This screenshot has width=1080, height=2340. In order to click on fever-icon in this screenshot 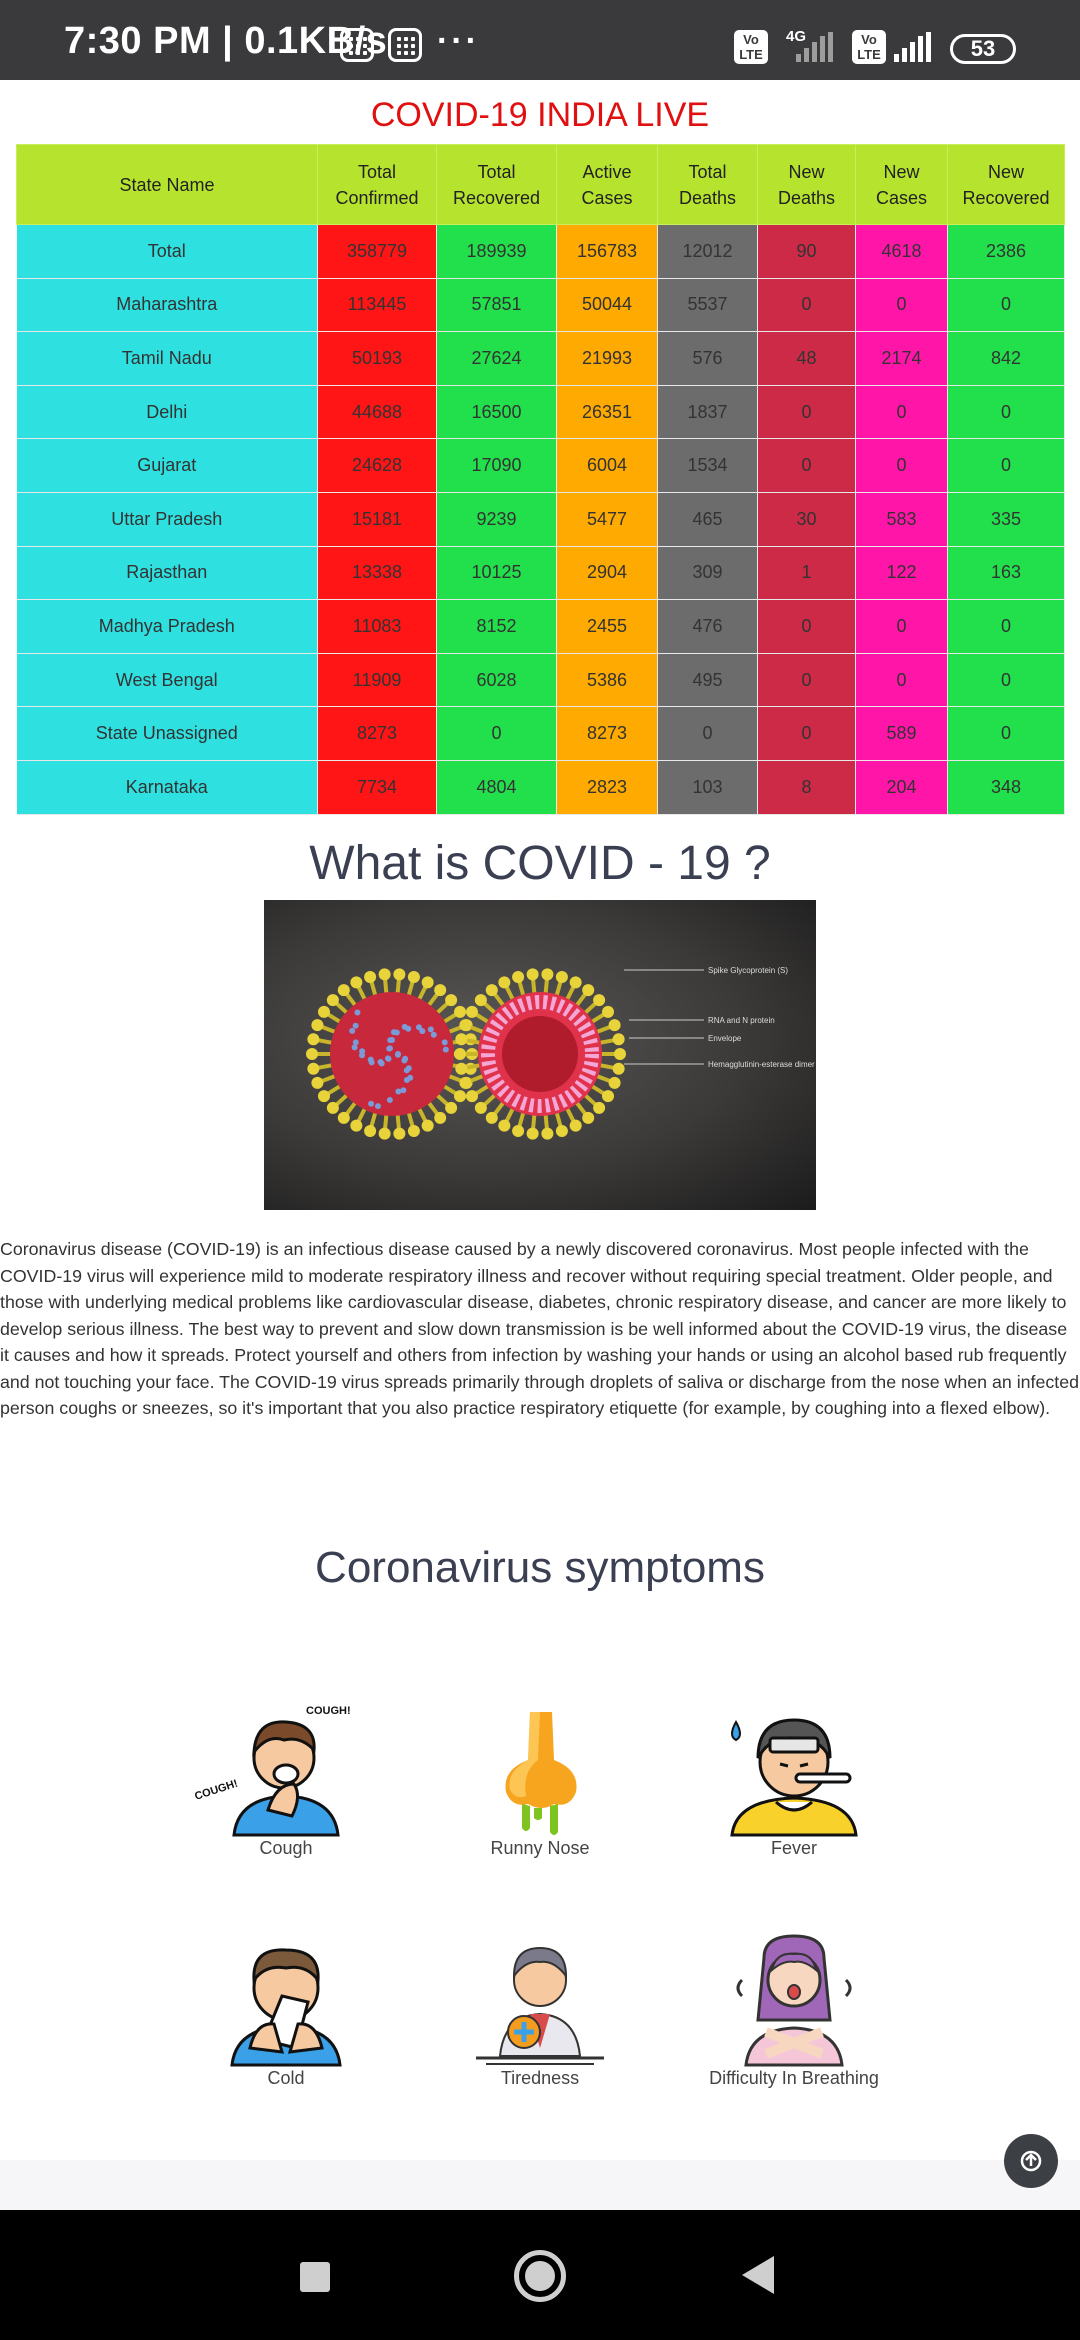, I will do `click(794, 1777)`.